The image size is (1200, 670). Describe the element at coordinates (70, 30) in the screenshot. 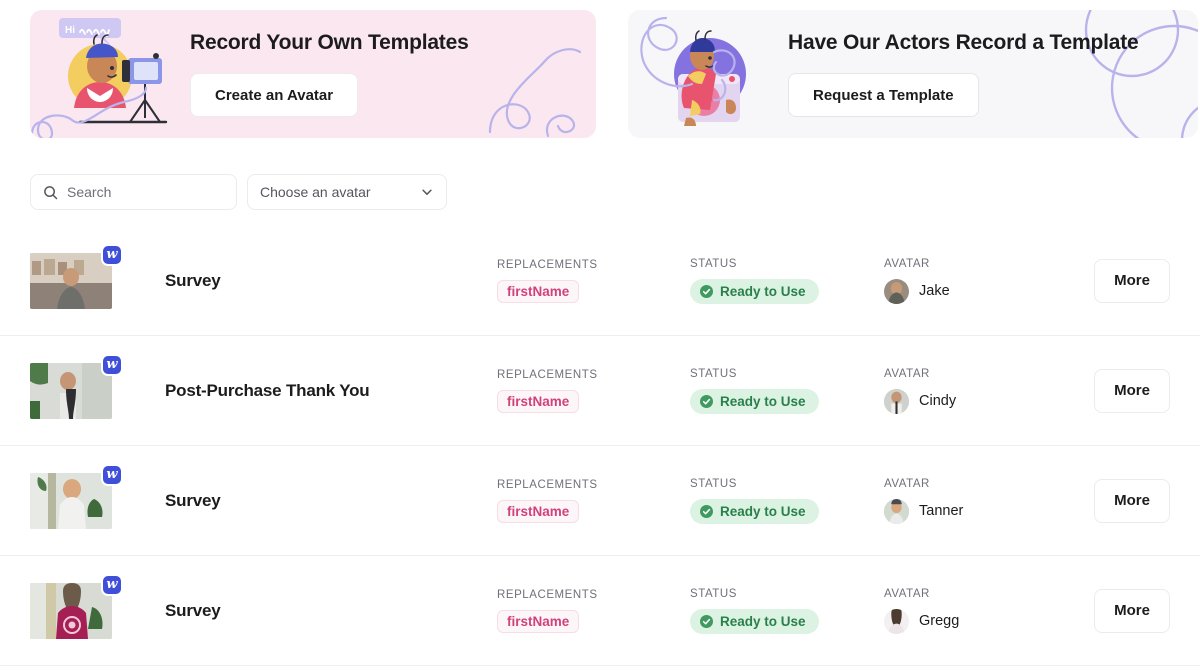

I see `svg-text: Hi` at that location.